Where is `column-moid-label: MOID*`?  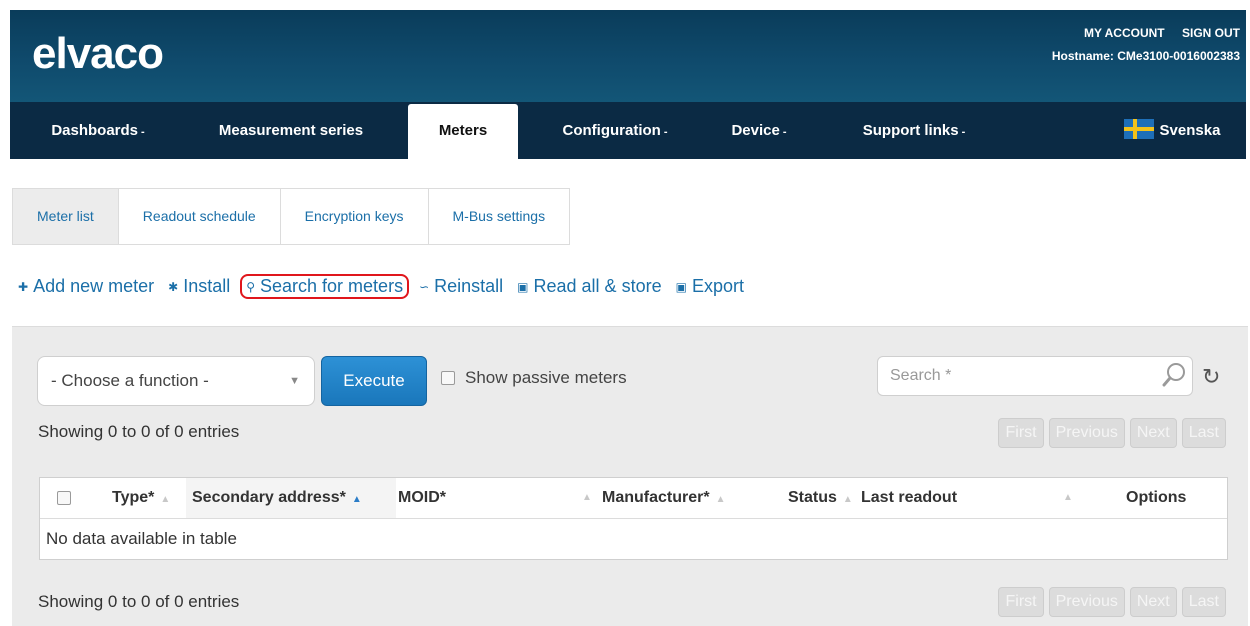 column-moid-label: MOID* is located at coordinates (422, 497).